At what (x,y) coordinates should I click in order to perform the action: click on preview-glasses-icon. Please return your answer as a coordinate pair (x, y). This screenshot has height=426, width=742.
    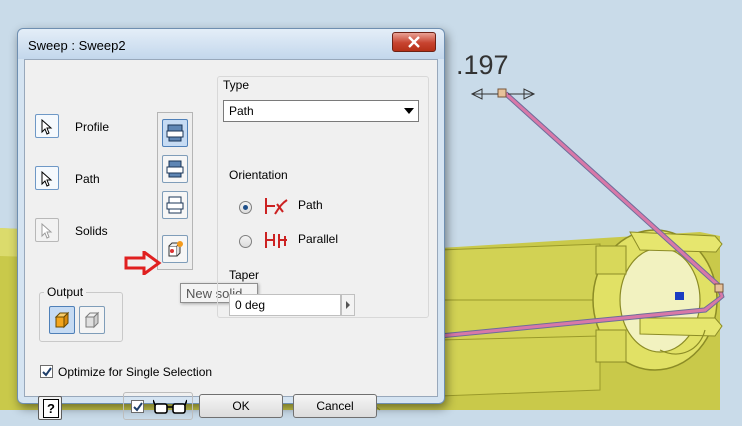
    Looking at the image, I should click on (170, 406).